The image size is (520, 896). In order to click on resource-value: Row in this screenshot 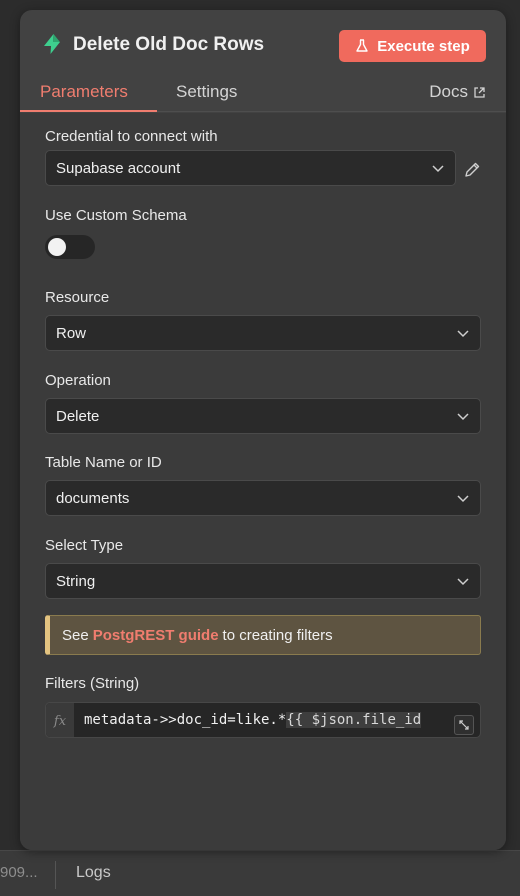, I will do `click(71, 333)`.